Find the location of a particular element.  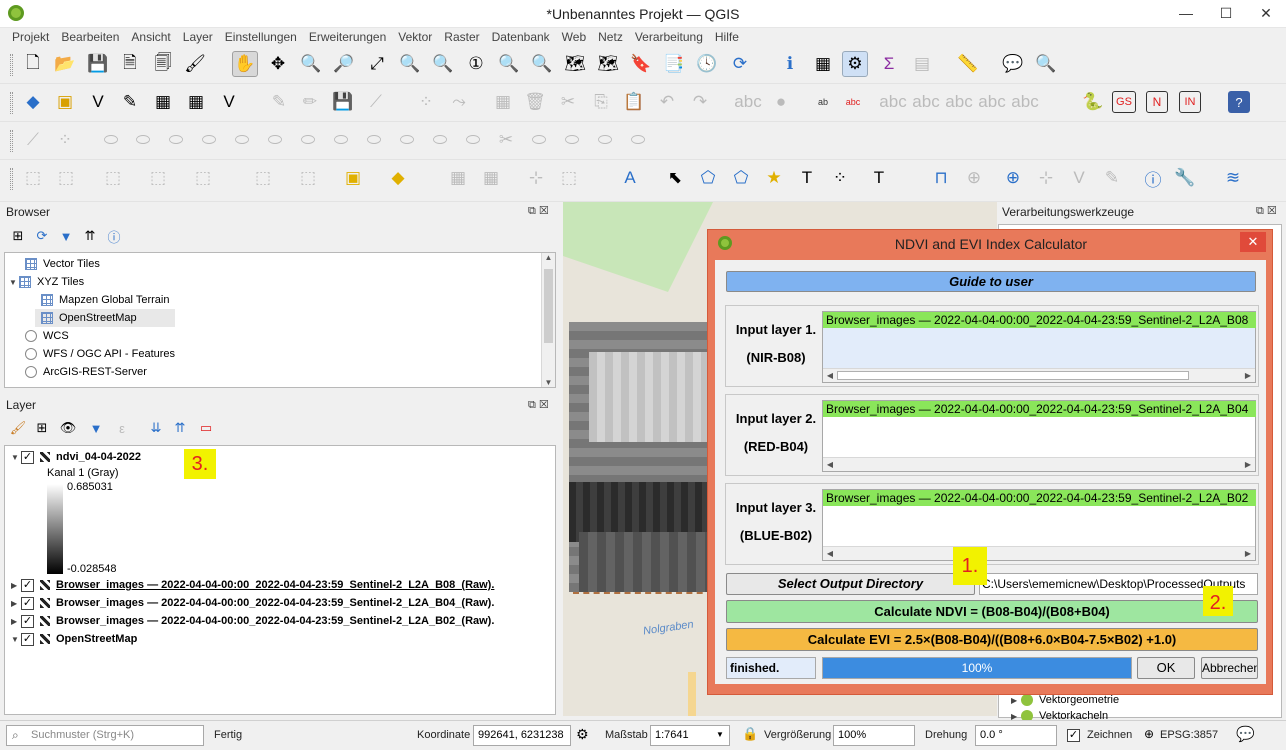

label-move-icon: abc is located at coordinates (958, 102).